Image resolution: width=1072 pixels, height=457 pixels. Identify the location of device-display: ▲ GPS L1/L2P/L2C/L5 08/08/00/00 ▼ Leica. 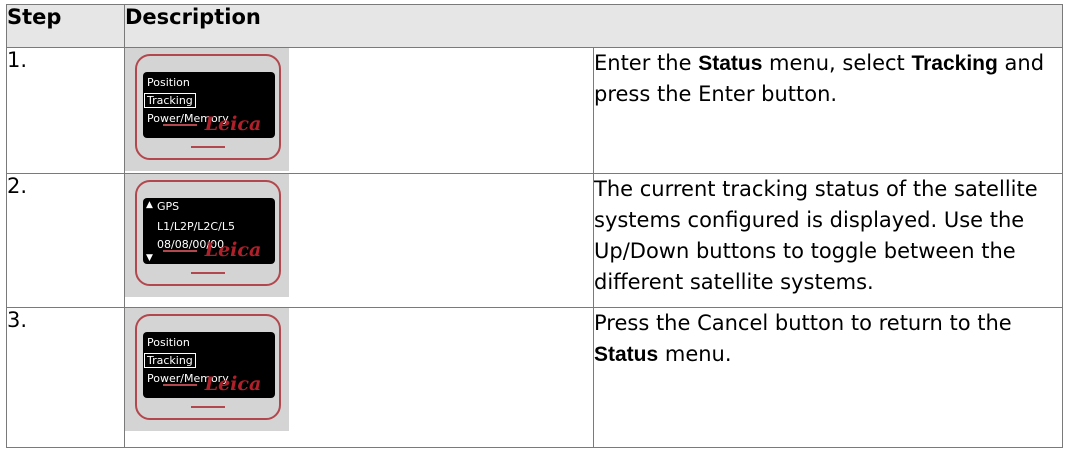
(207, 235).